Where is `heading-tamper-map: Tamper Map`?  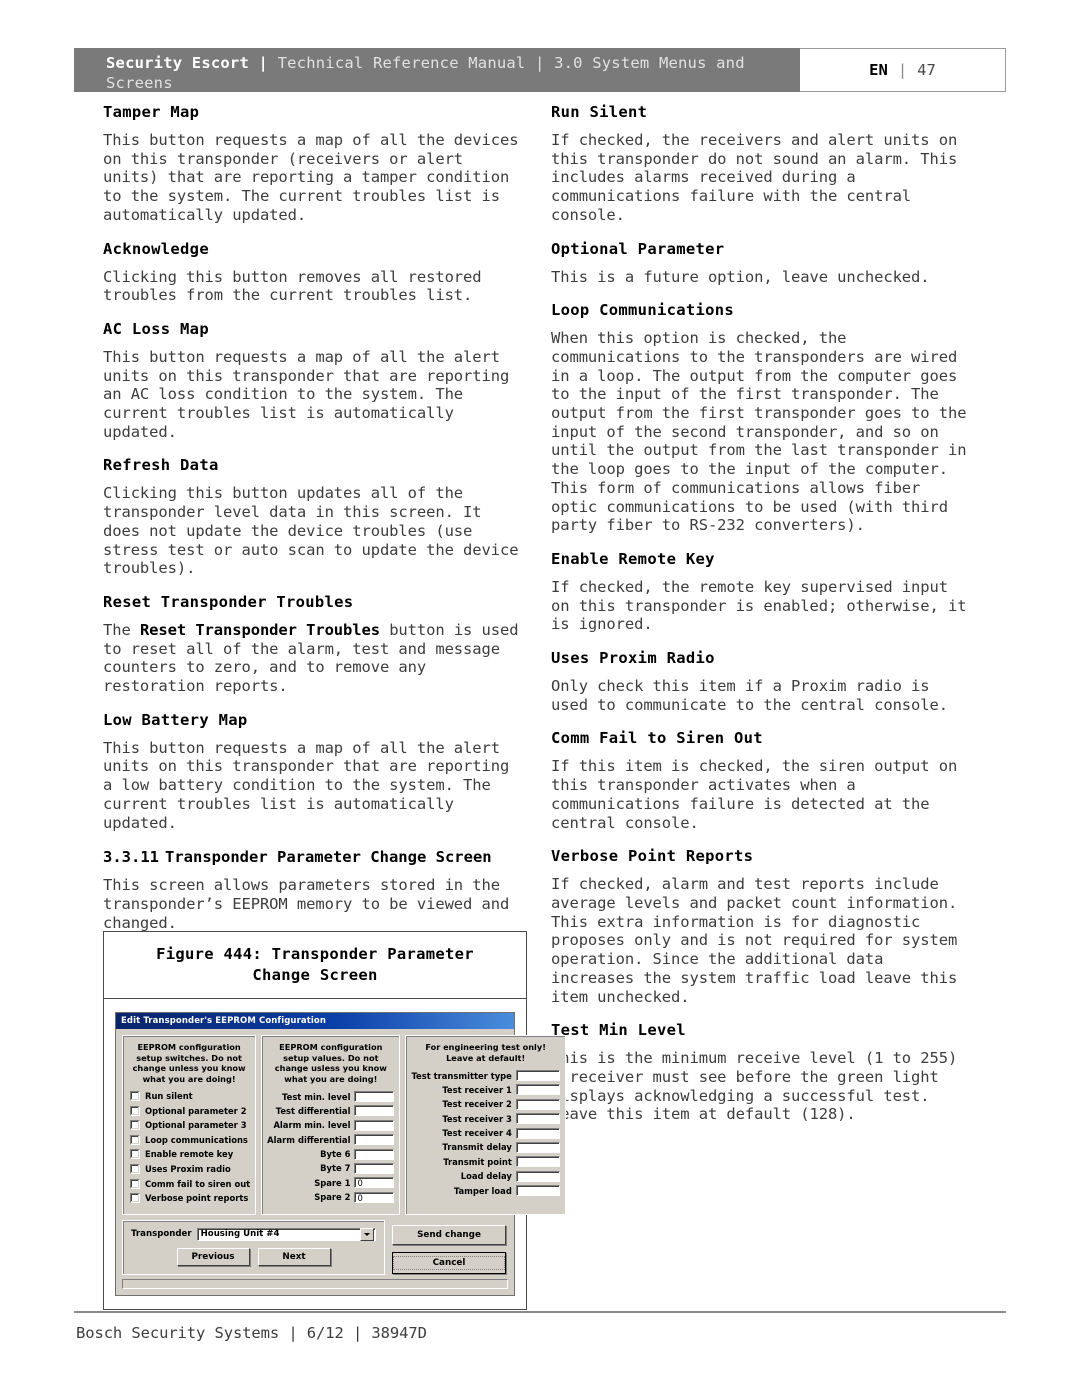 heading-tamper-map: Tamper Map is located at coordinates (151, 112).